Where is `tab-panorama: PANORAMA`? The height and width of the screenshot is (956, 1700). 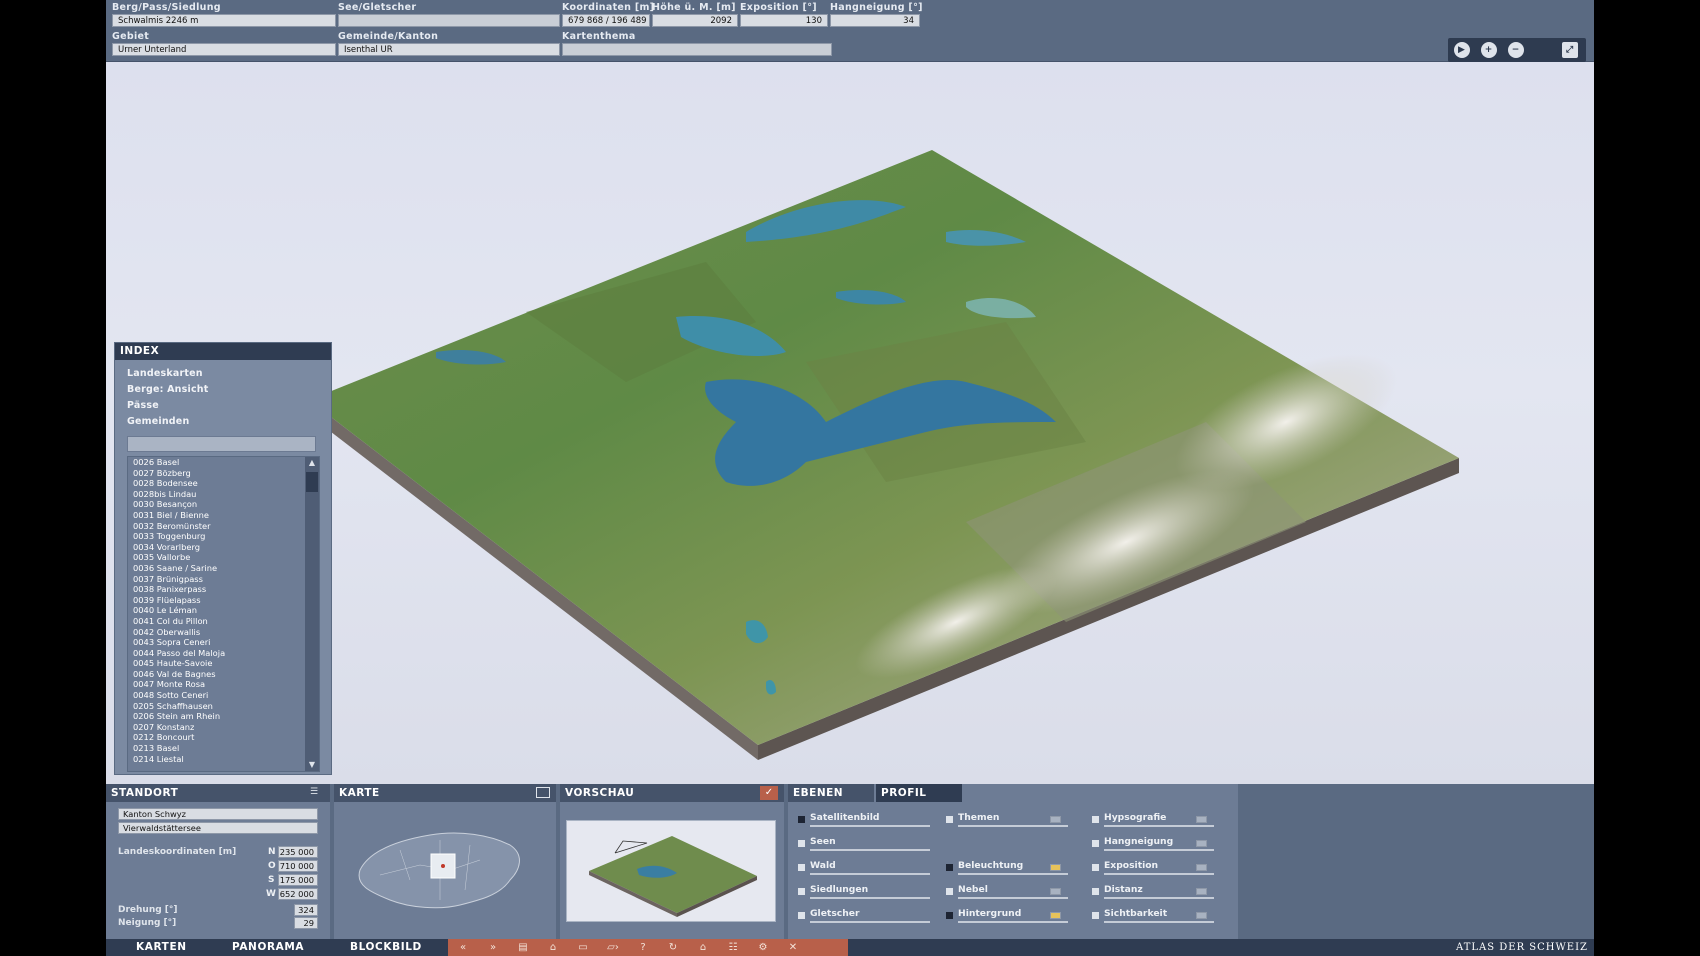 tab-panorama: PANORAMA is located at coordinates (268, 947).